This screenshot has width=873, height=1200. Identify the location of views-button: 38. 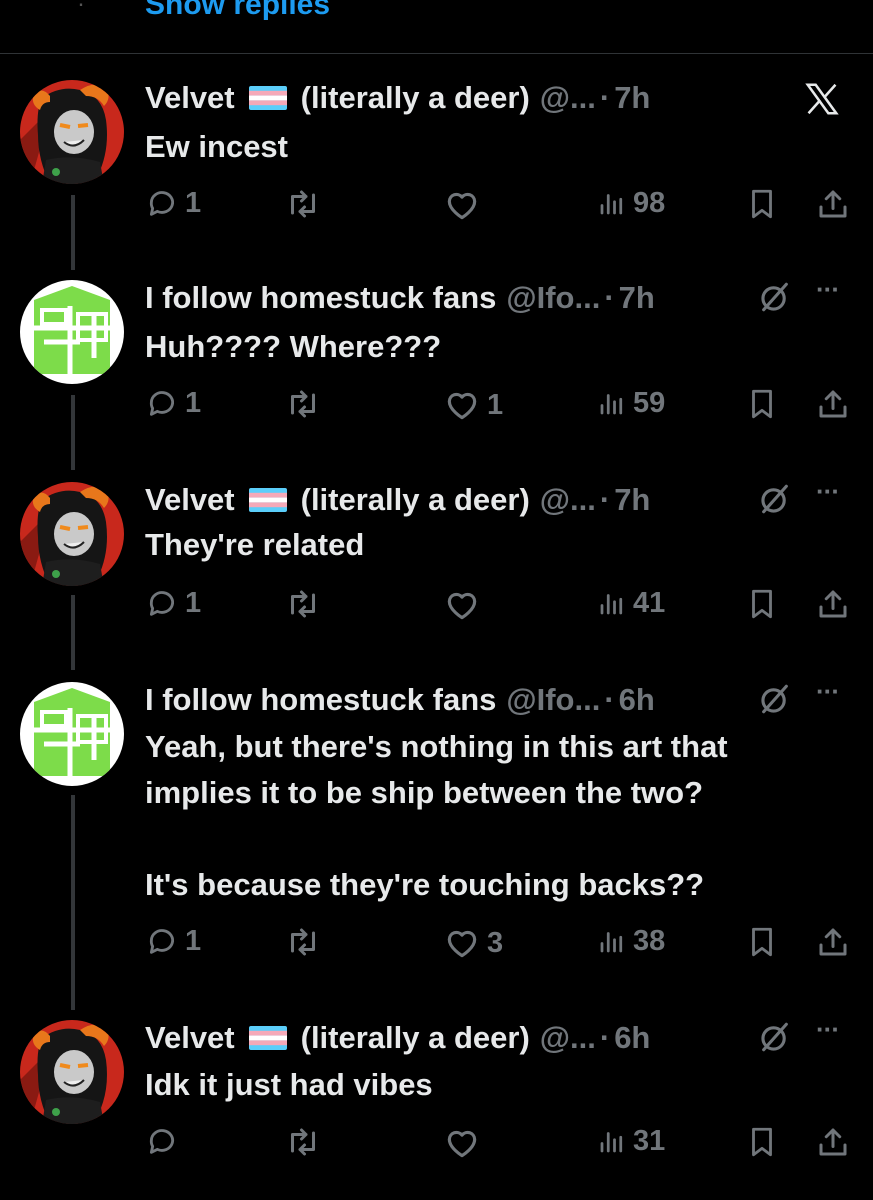
(631, 941).